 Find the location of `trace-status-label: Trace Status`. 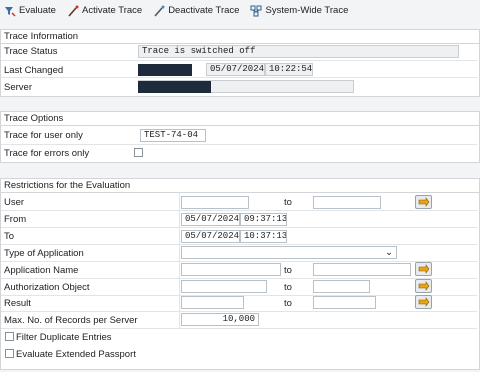

trace-status-label: Trace Status is located at coordinates (31, 51).